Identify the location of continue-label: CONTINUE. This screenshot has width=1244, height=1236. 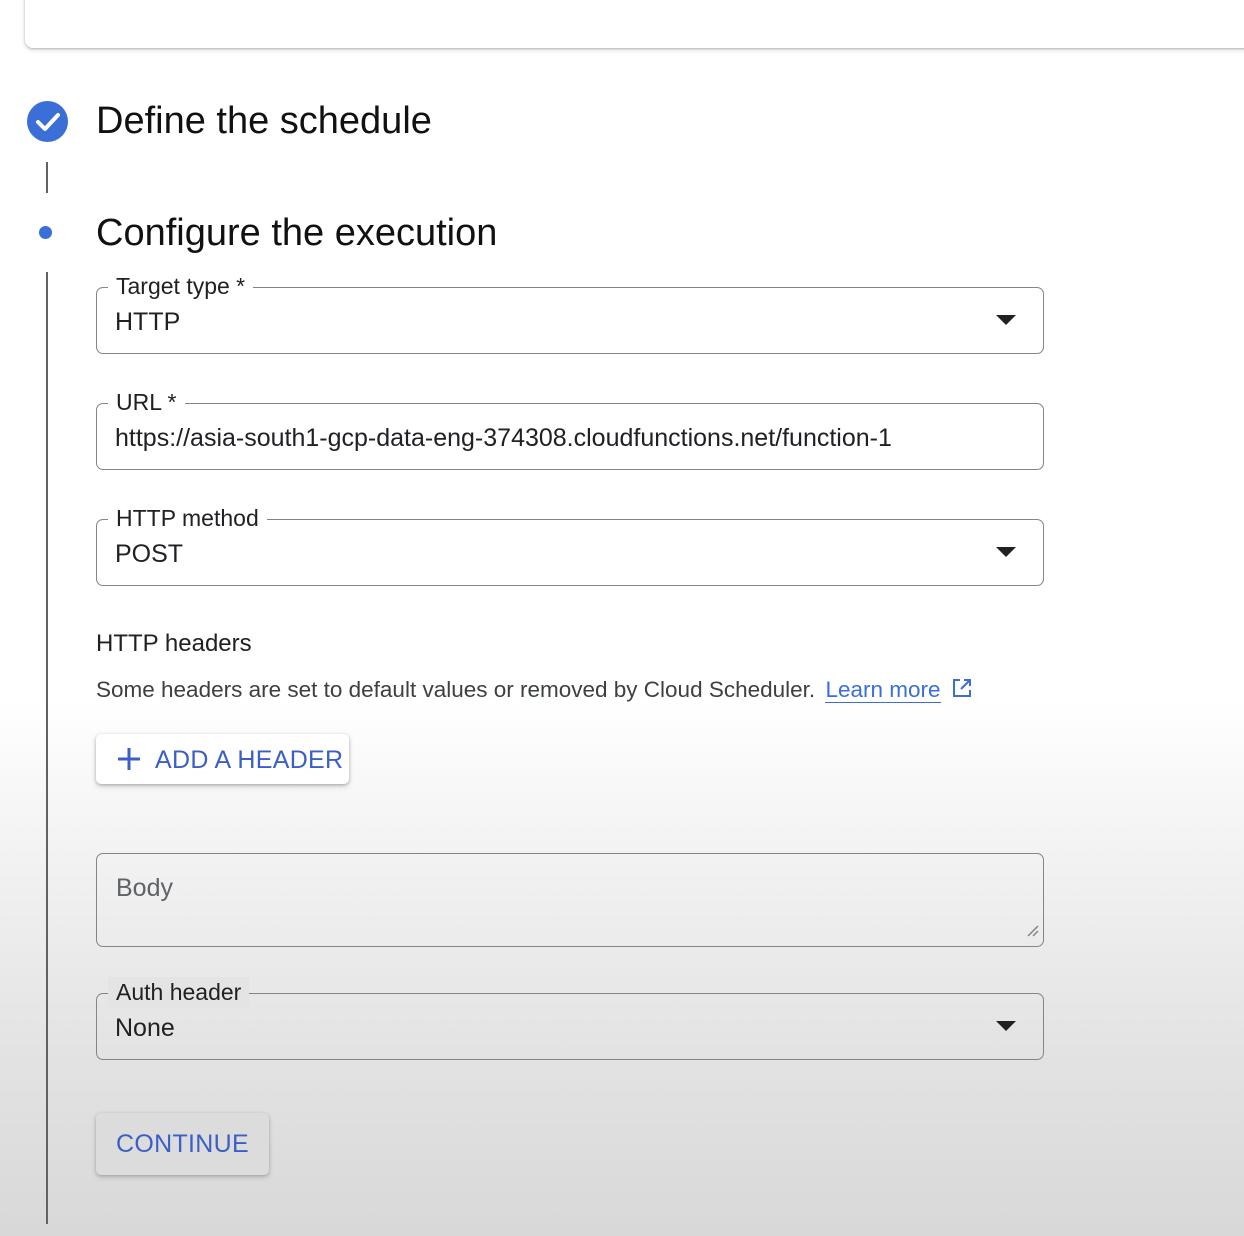
(182, 1144).